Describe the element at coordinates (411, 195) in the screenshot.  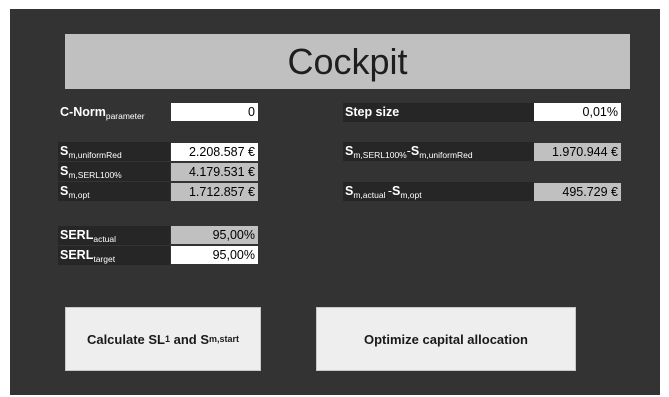
I see `diff2-b-sub: m,opt` at that location.